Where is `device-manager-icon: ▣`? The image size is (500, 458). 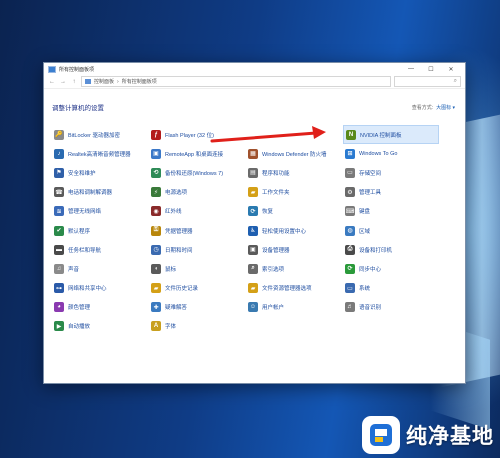 device-manager-icon: ▣ is located at coordinates (253, 249).